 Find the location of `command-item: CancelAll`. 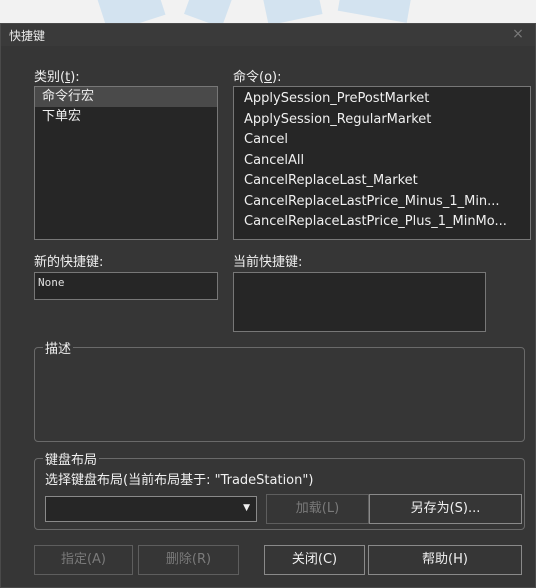

command-item: CancelAll is located at coordinates (382, 161).